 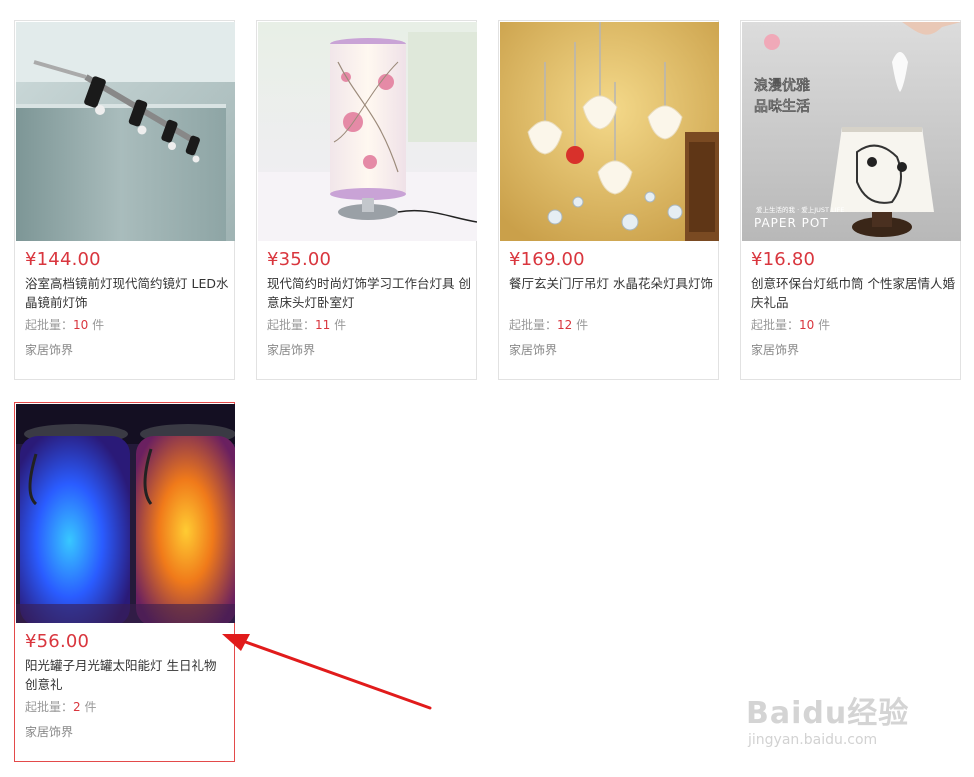 I want to click on min-order-quantity: 起批量：12 件, so click(x=548, y=324).